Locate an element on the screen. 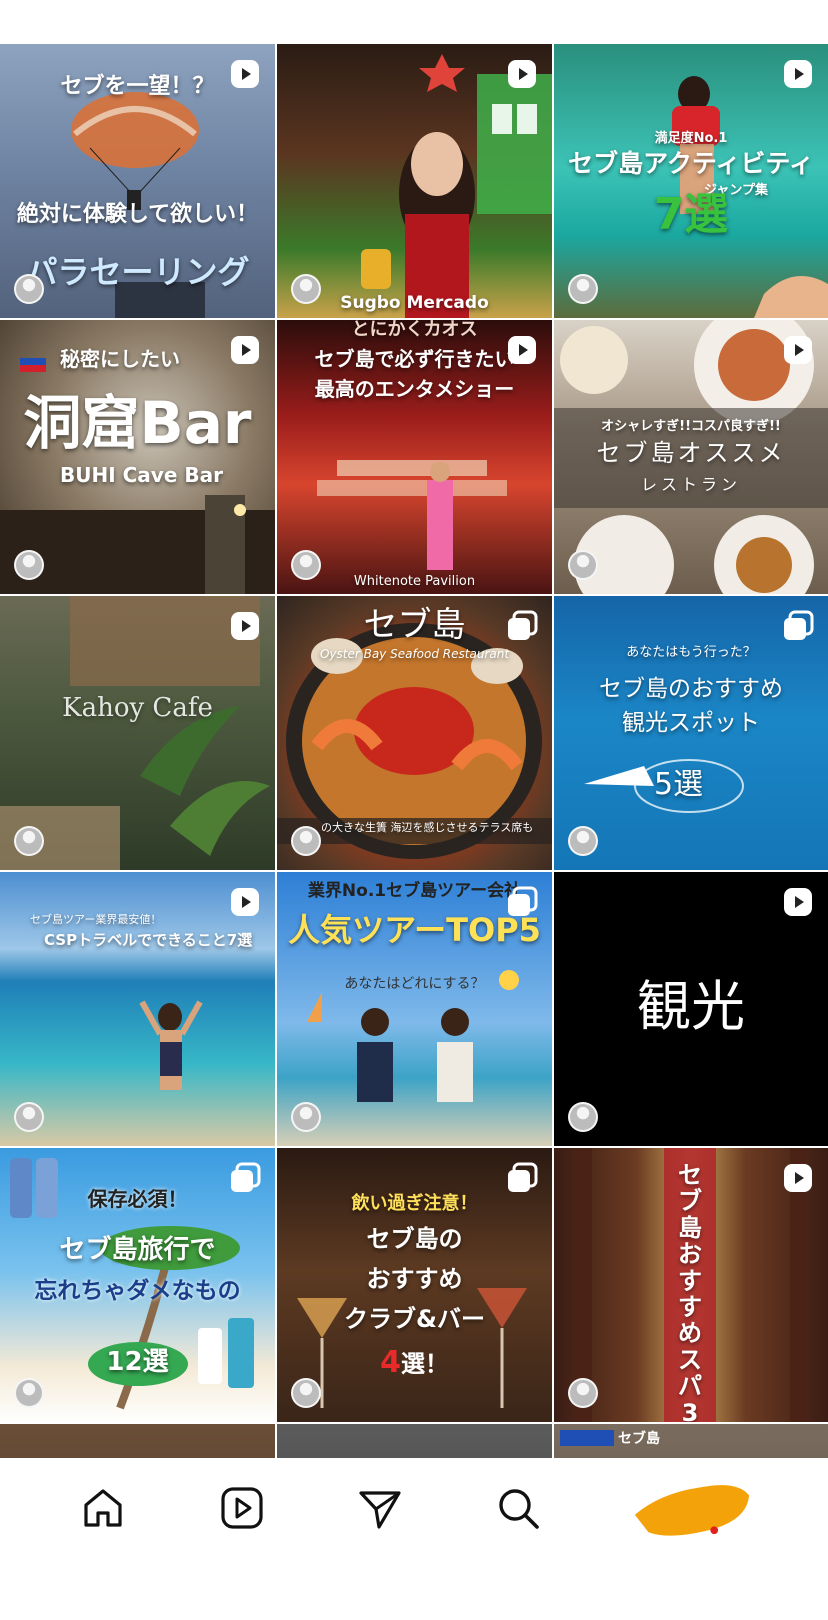 Image resolution: width=828 pixels, height=1620 pixels. reels-button is located at coordinates (242, 1508).